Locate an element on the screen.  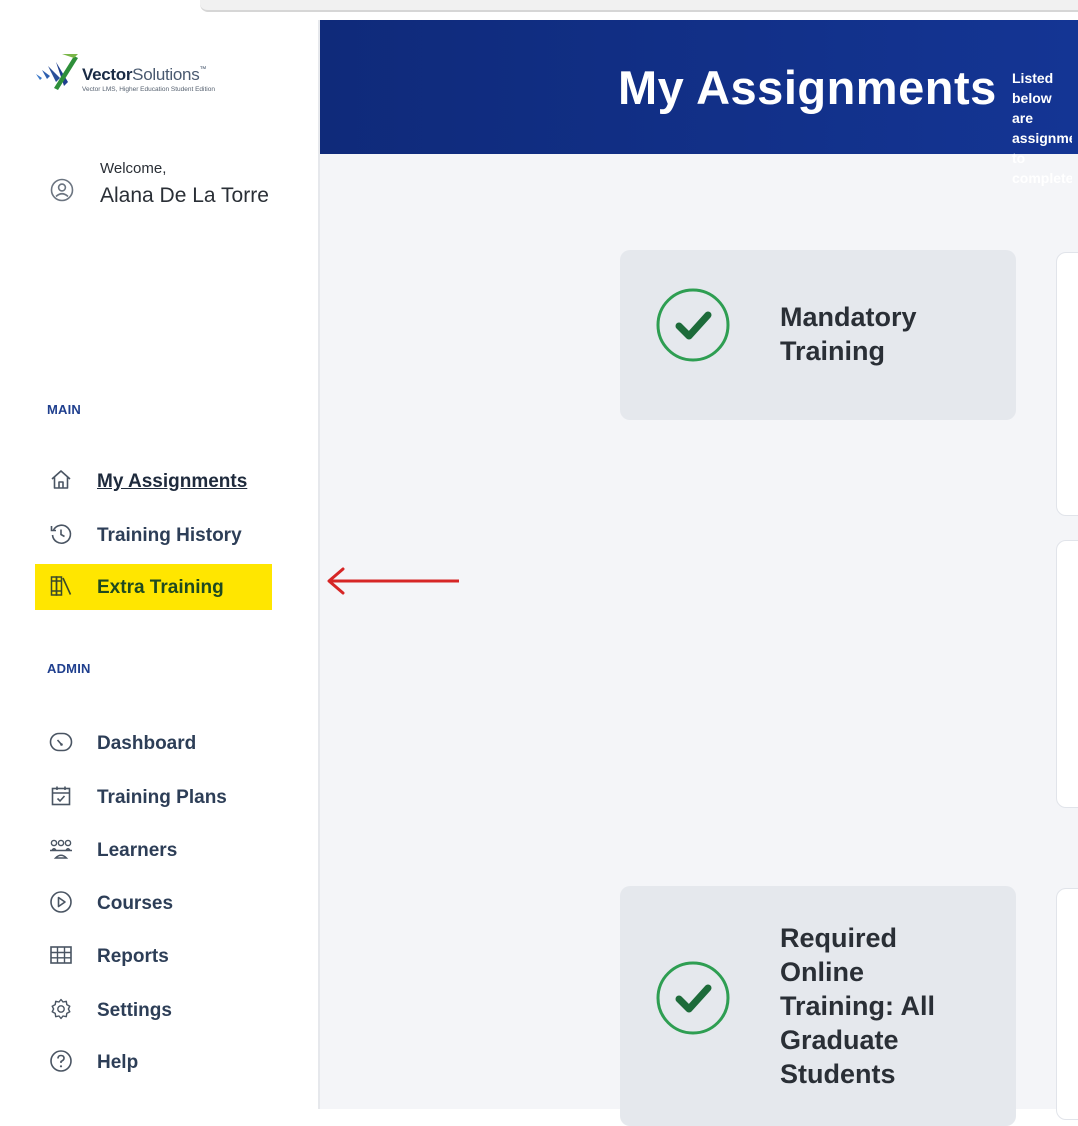
nav-label: Settings is located at coordinates (134, 1010).